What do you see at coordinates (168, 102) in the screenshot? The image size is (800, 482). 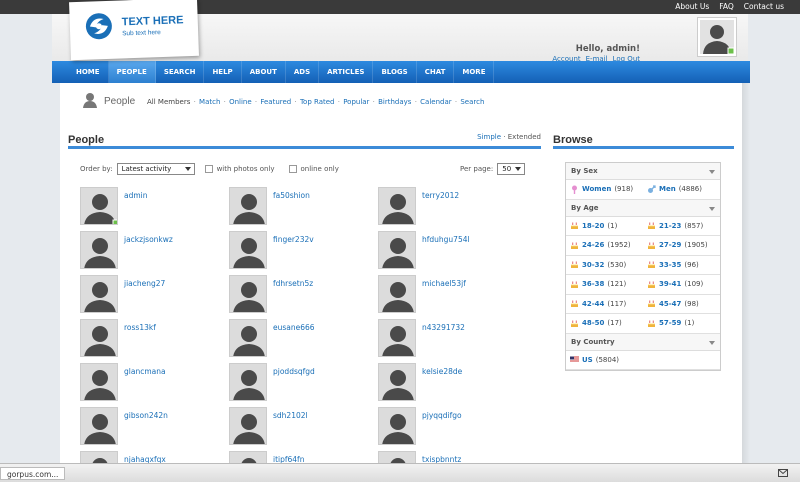 I see `subnav-all-members: All Members` at bounding box center [168, 102].